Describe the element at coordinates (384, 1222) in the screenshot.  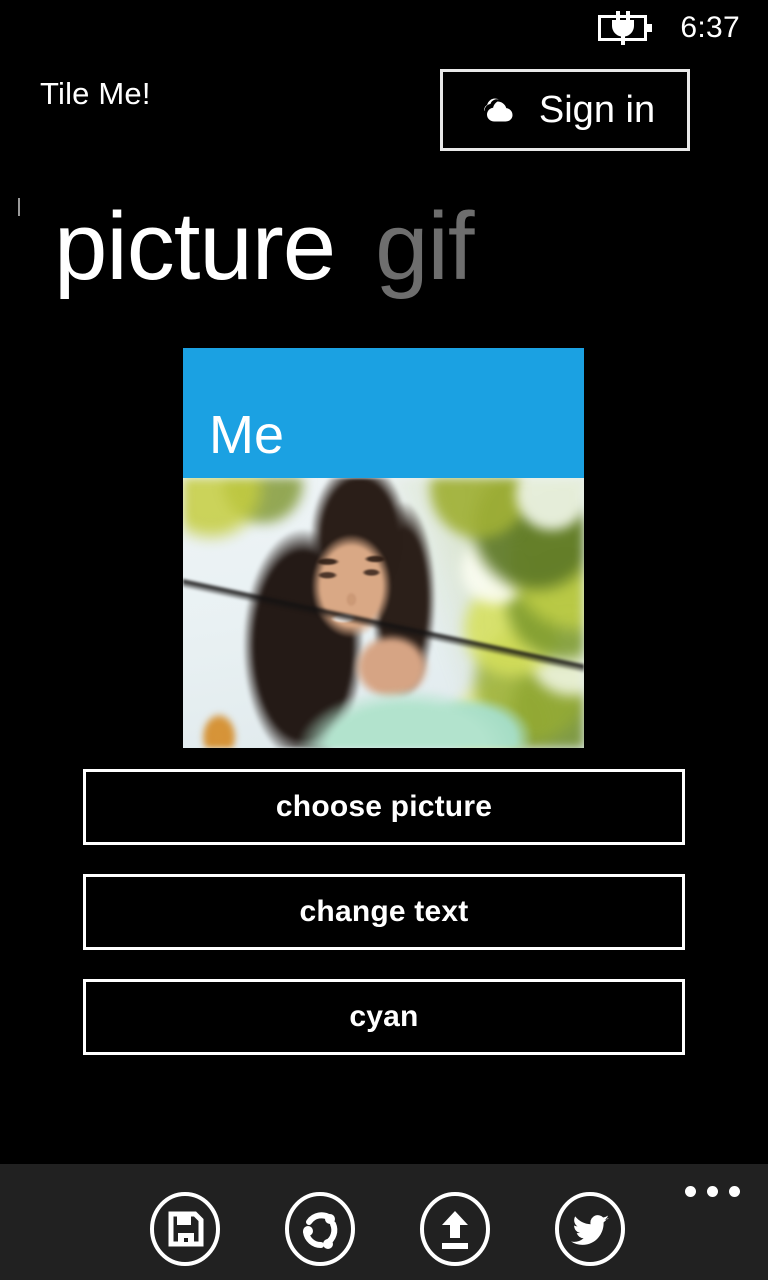
I see `app-bar` at that location.